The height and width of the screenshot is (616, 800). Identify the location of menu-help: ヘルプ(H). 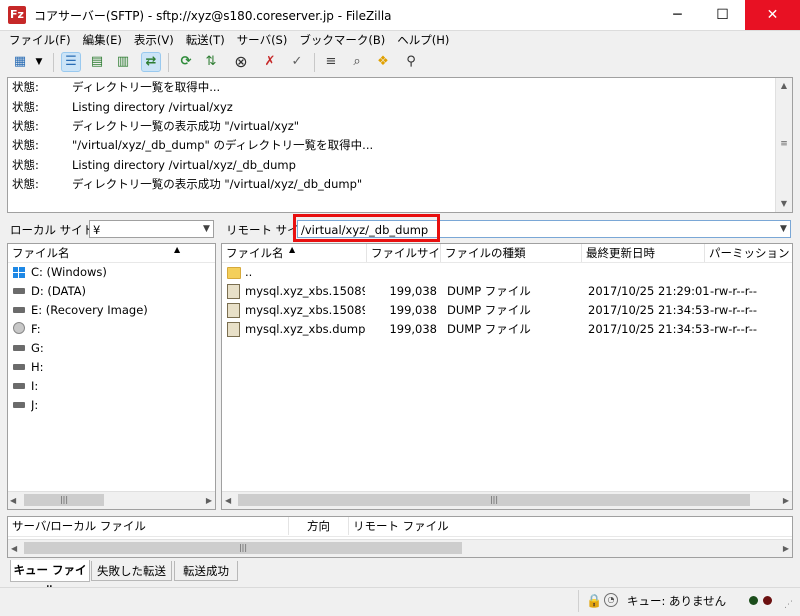
(423, 40).